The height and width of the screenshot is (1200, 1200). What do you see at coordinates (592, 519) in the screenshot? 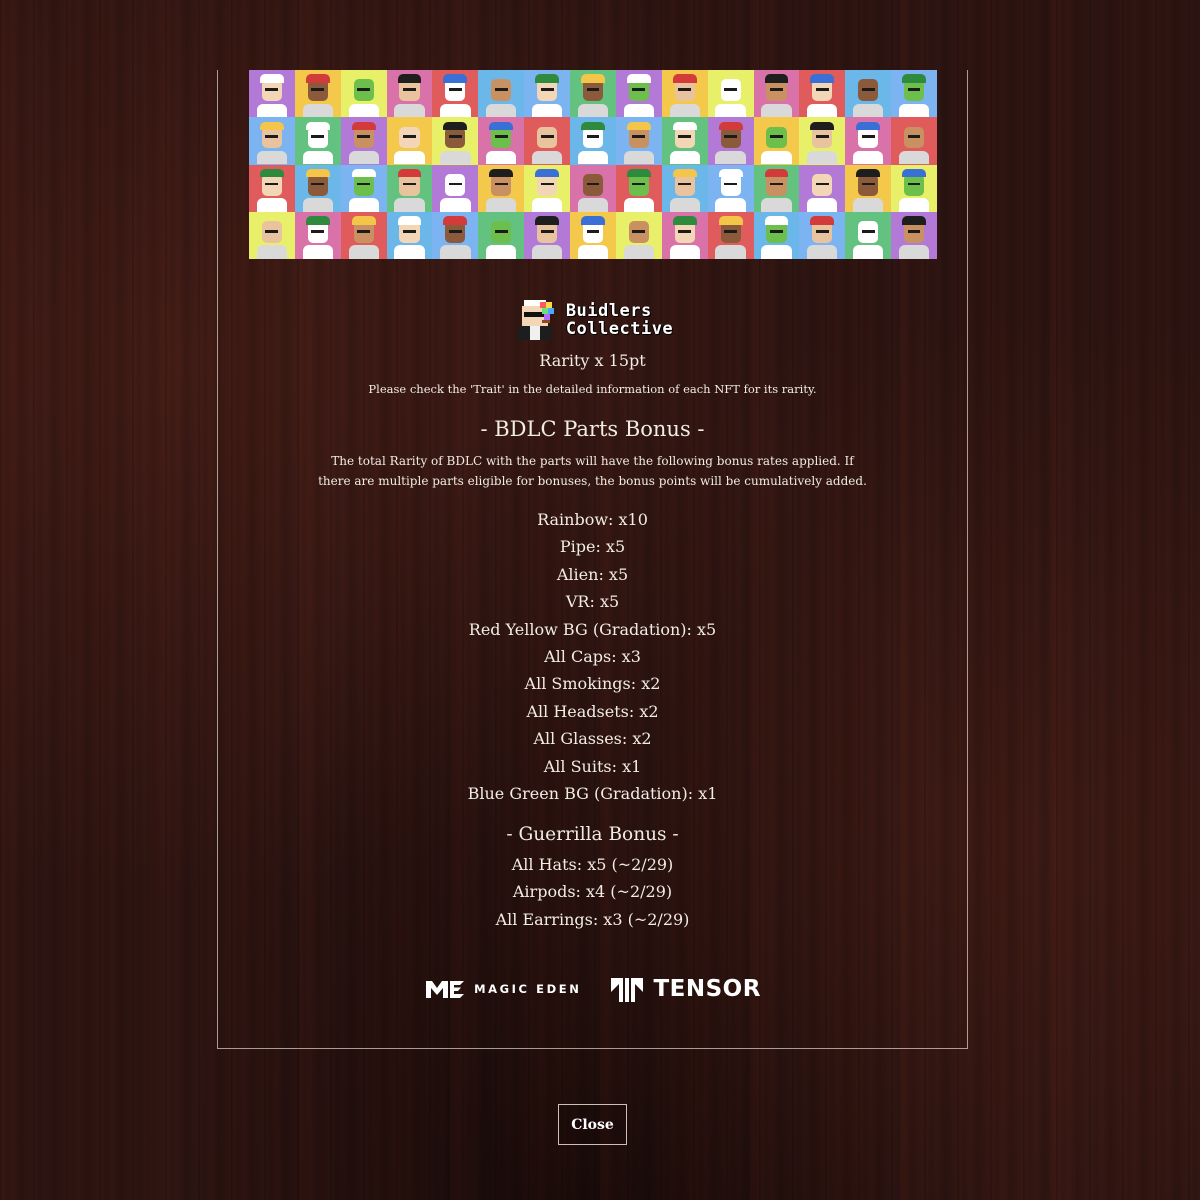
I see `bonus-item: Rainbow: x10` at bounding box center [592, 519].